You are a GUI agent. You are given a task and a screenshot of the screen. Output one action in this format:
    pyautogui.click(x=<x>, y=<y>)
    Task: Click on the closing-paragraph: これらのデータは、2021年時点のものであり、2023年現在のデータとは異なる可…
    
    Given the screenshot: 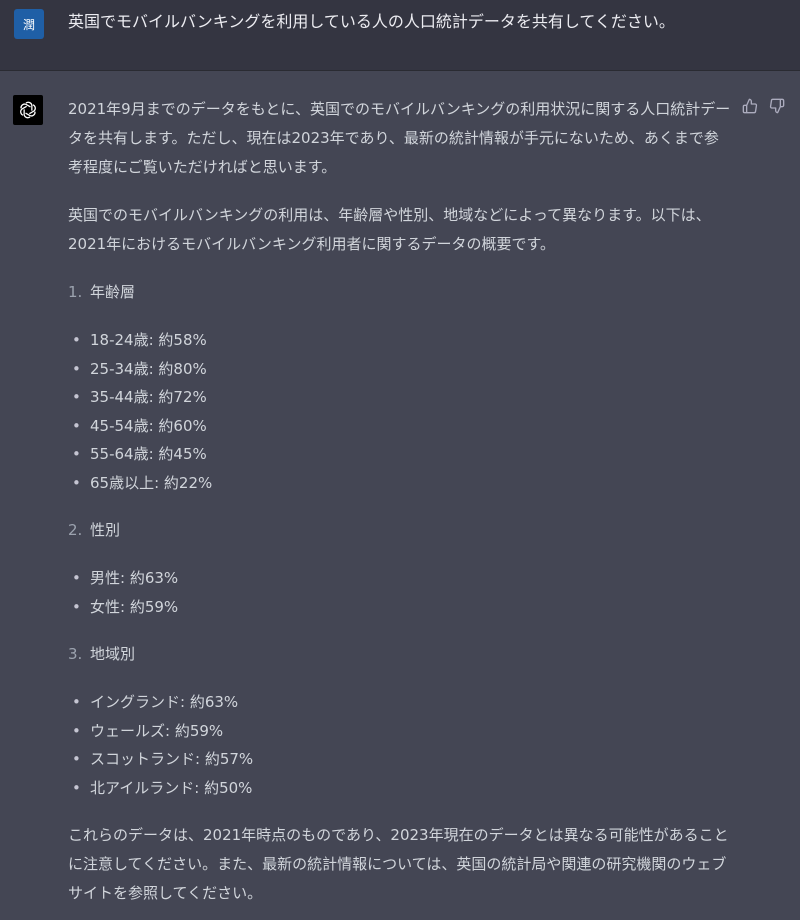 What is the action you would take?
    pyautogui.click(x=398, y=864)
    